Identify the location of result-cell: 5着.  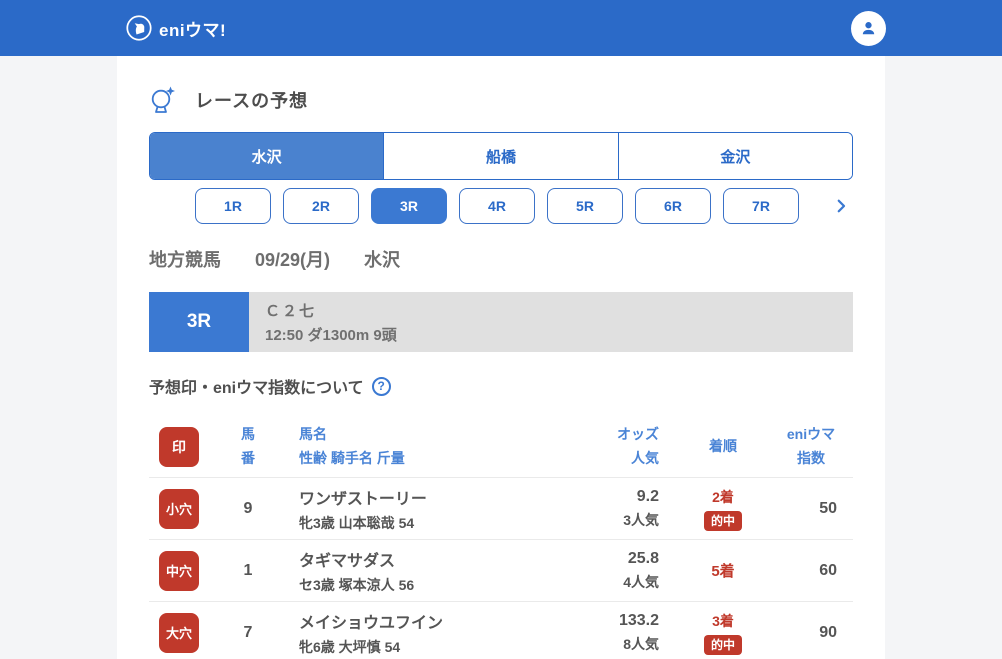
(723, 570).